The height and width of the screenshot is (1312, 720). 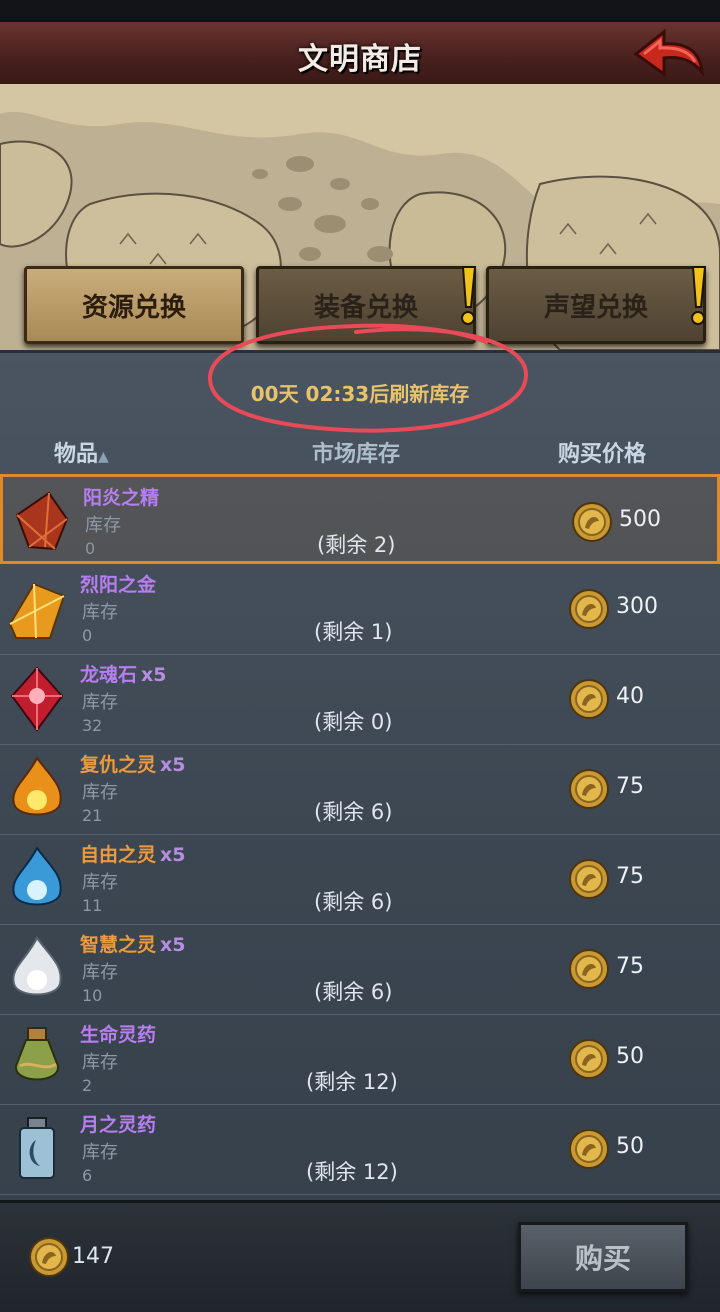 What do you see at coordinates (118, 1035) in the screenshot?
I see `item-name: 生命灵药` at bounding box center [118, 1035].